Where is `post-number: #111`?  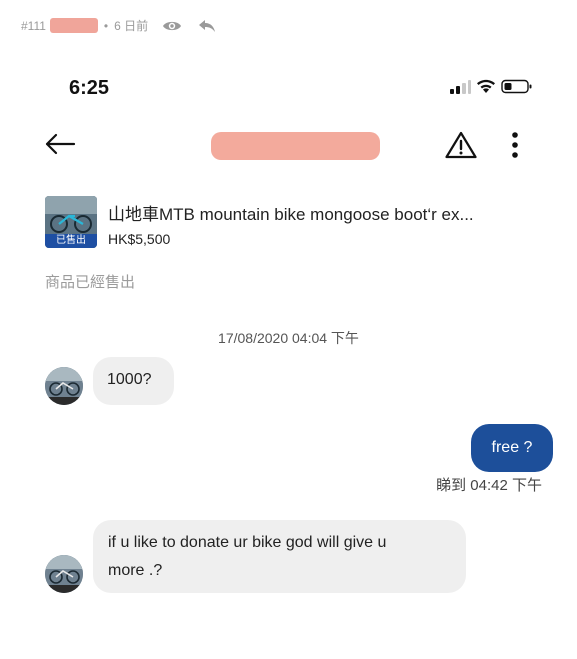 post-number: #111 is located at coordinates (33, 25).